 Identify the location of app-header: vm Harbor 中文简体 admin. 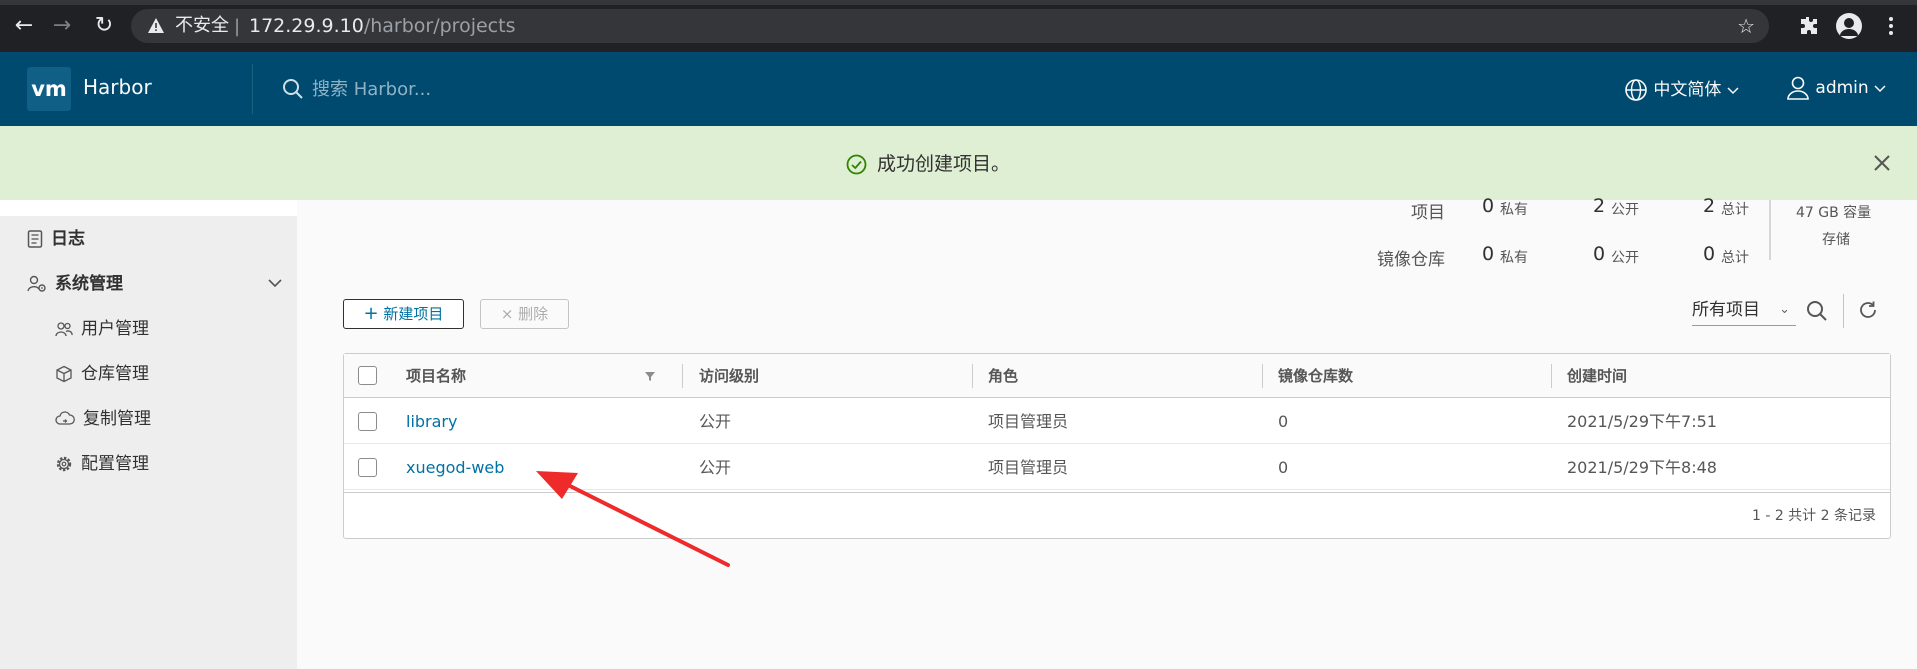
(958, 89).